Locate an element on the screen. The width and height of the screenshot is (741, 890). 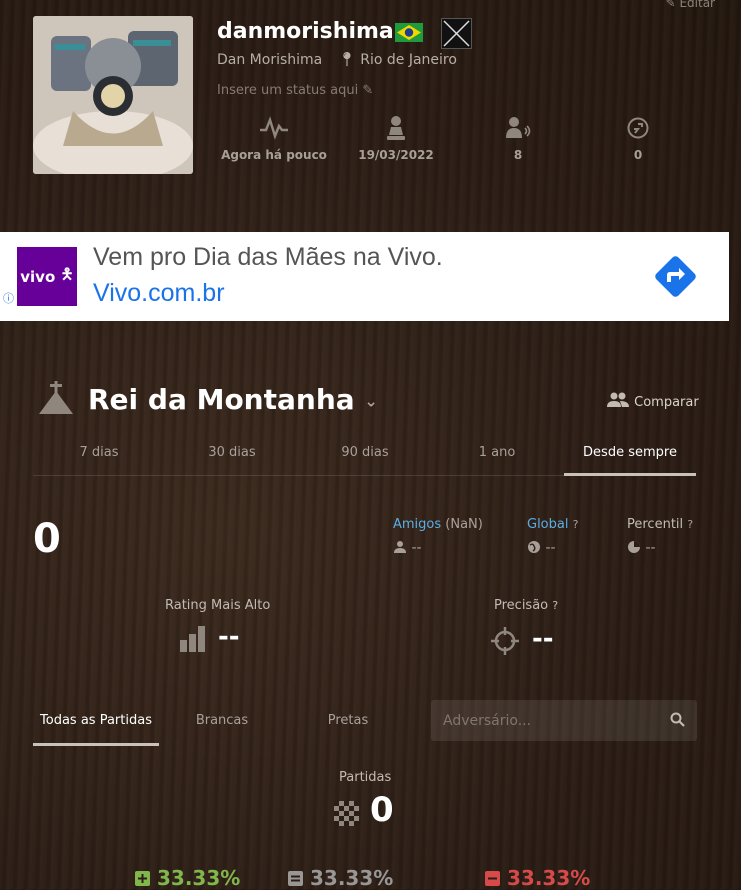
real-name: Dan Morishima is located at coordinates (270, 60).